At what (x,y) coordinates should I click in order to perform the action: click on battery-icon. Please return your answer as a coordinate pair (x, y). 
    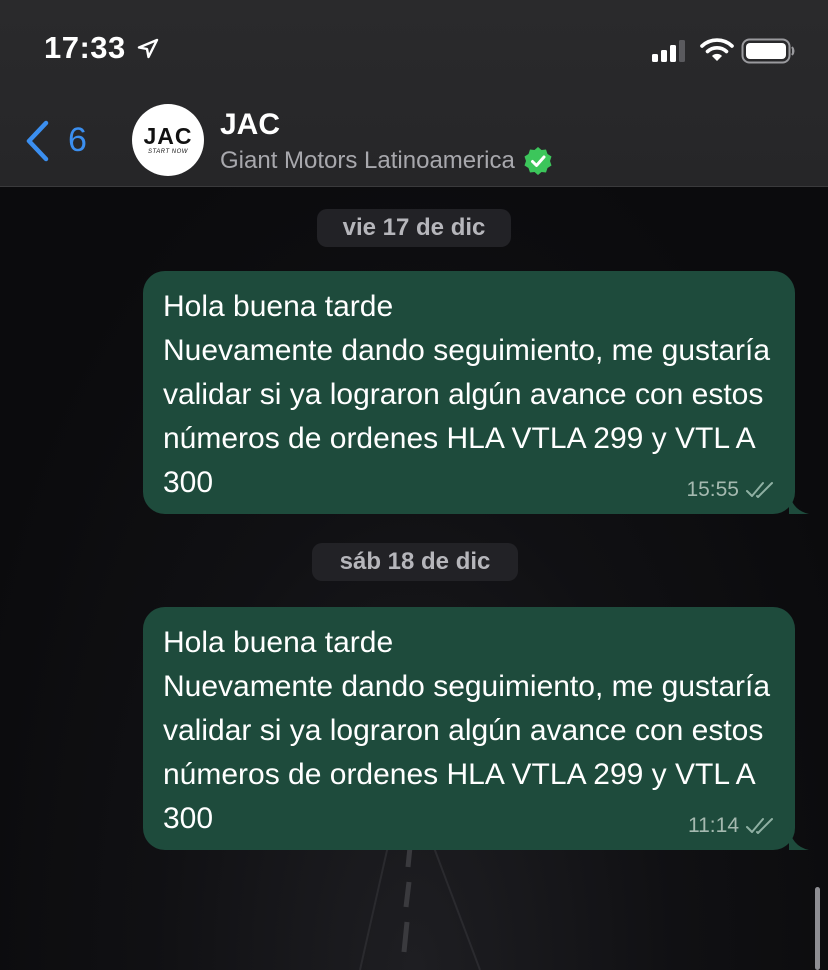
    Looking at the image, I should click on (768, 51).